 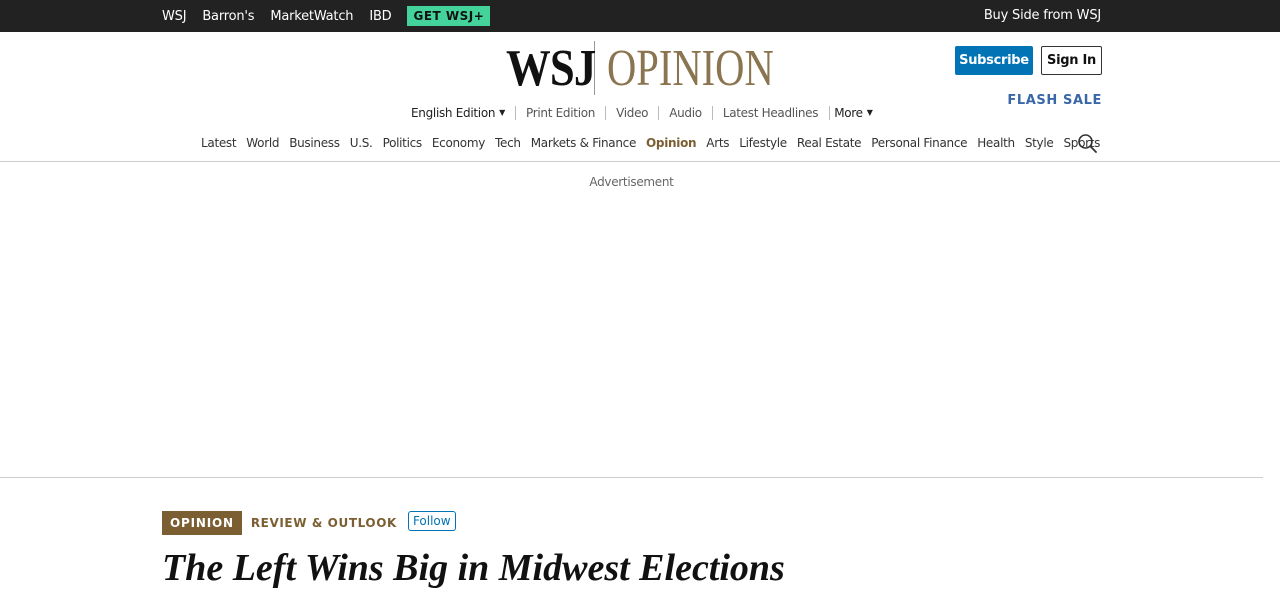 What do you see at coordinates (1042, 15) in the screenshot?
I see `buy-side-link: Buy Side from WSJ` at bounding box center [1042, 15].